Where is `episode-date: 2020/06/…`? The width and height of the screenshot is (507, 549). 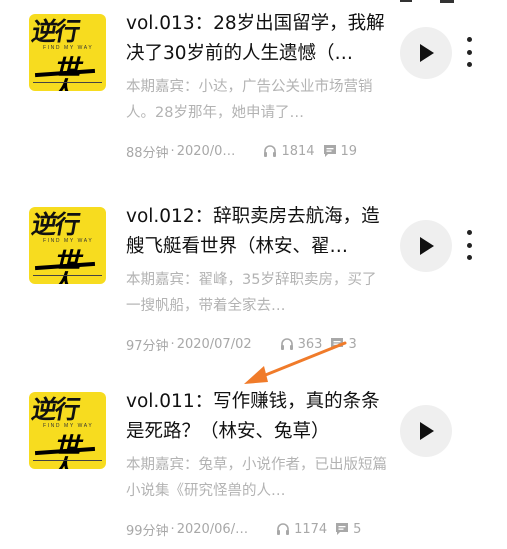 episode-date: 2020/06/… is located at coordinates (212, 529).